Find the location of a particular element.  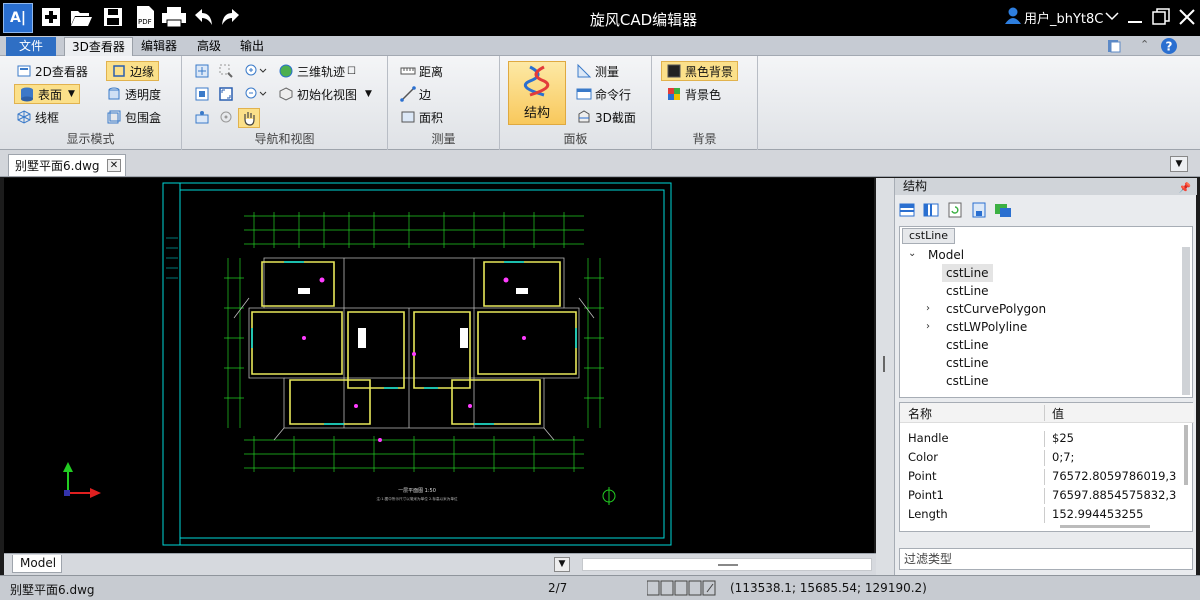

property-row: Point 76572.8059786019,3650 is located at coordinates (1045, 476).